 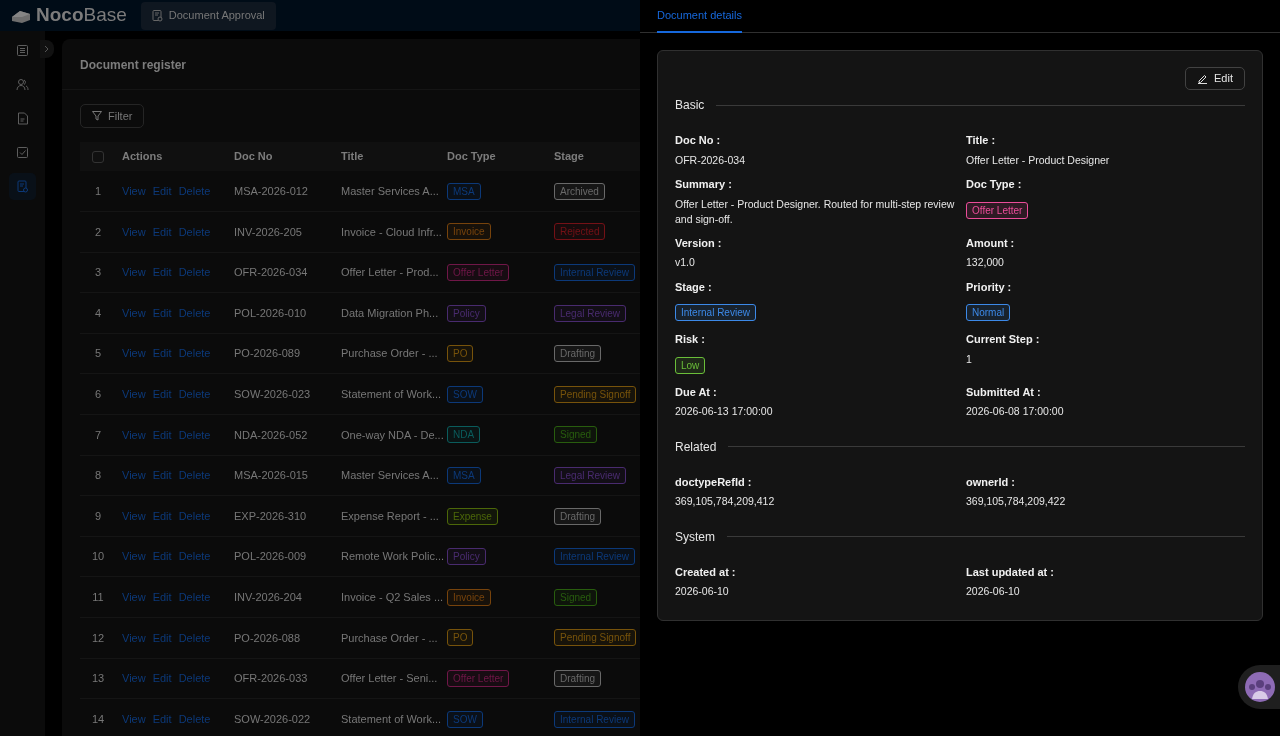 I want to click on select-all-checkbox, so click(x=98, y=157).